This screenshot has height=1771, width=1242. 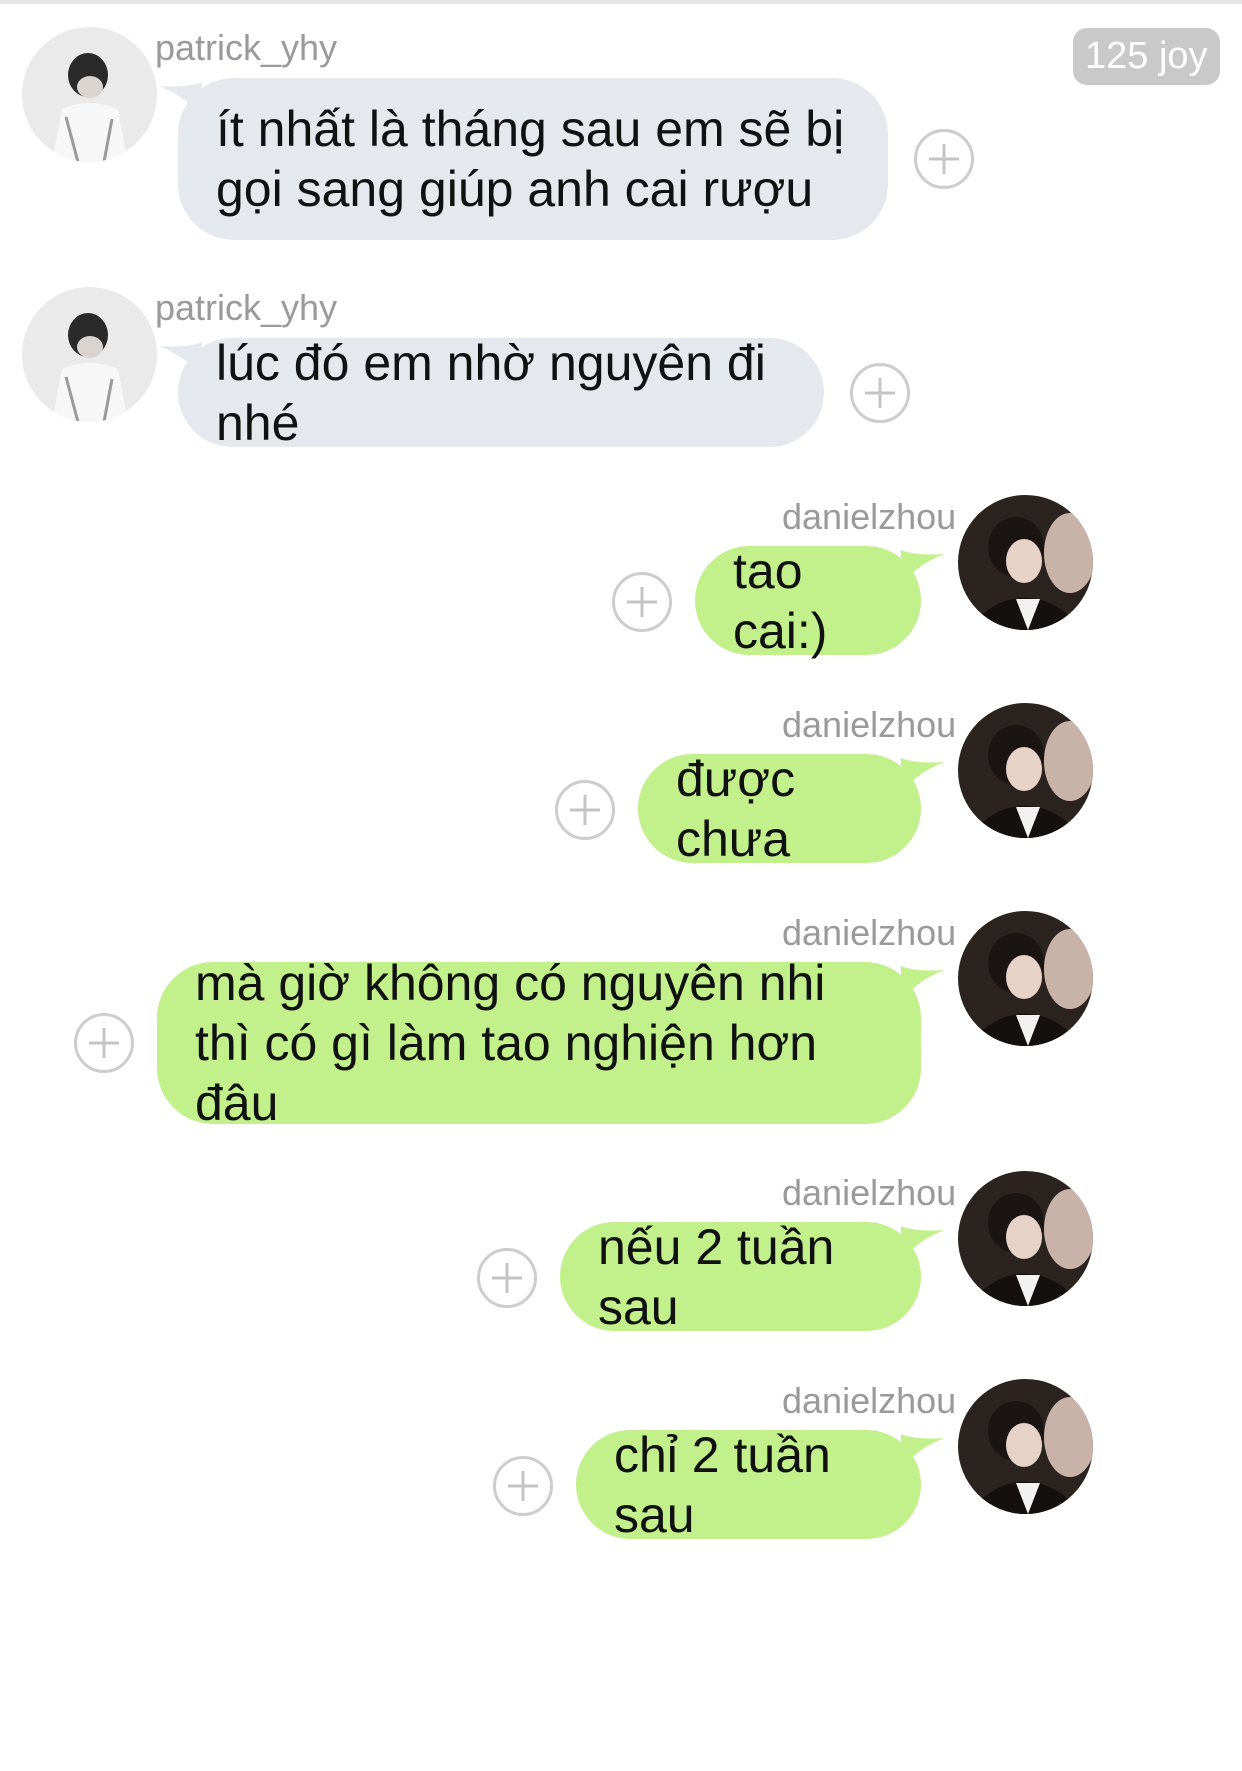 What do you see at coordinates (716, 1276) in the screenshot?
I see `message-text: nếu 2 tuần sau` at bounding box center [716, 1276].